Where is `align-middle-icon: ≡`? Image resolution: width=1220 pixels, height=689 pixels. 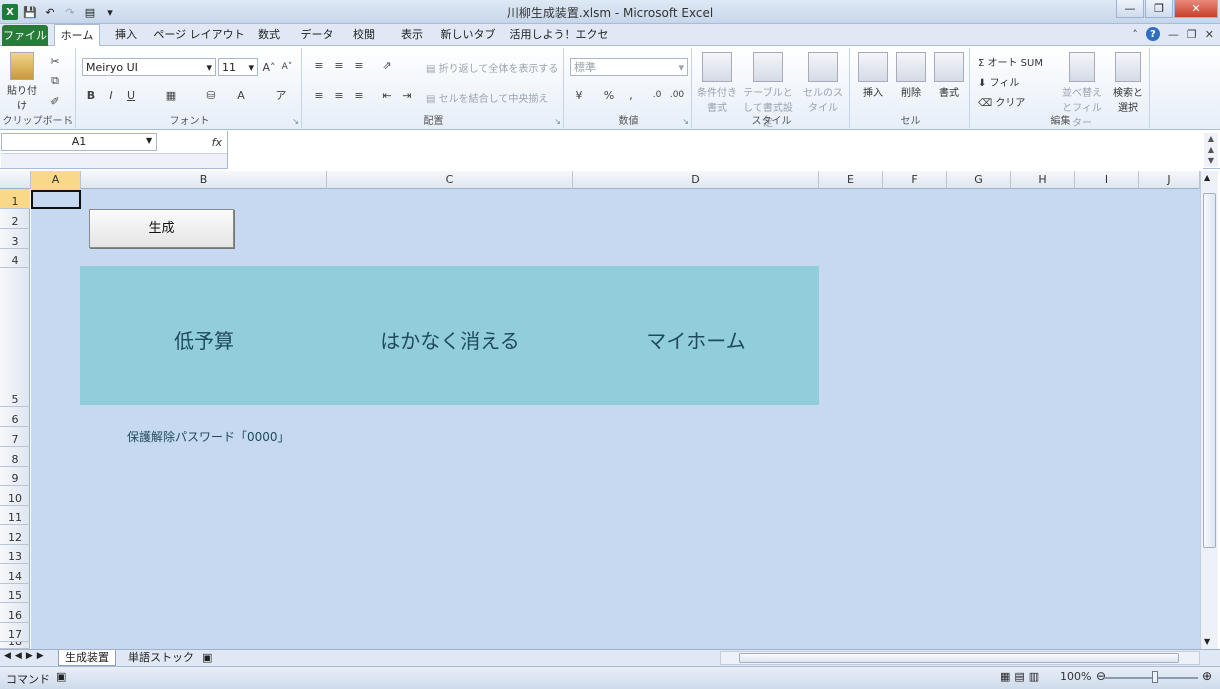 align-middle-icon: ≡ is located at coordinates (339, 65).